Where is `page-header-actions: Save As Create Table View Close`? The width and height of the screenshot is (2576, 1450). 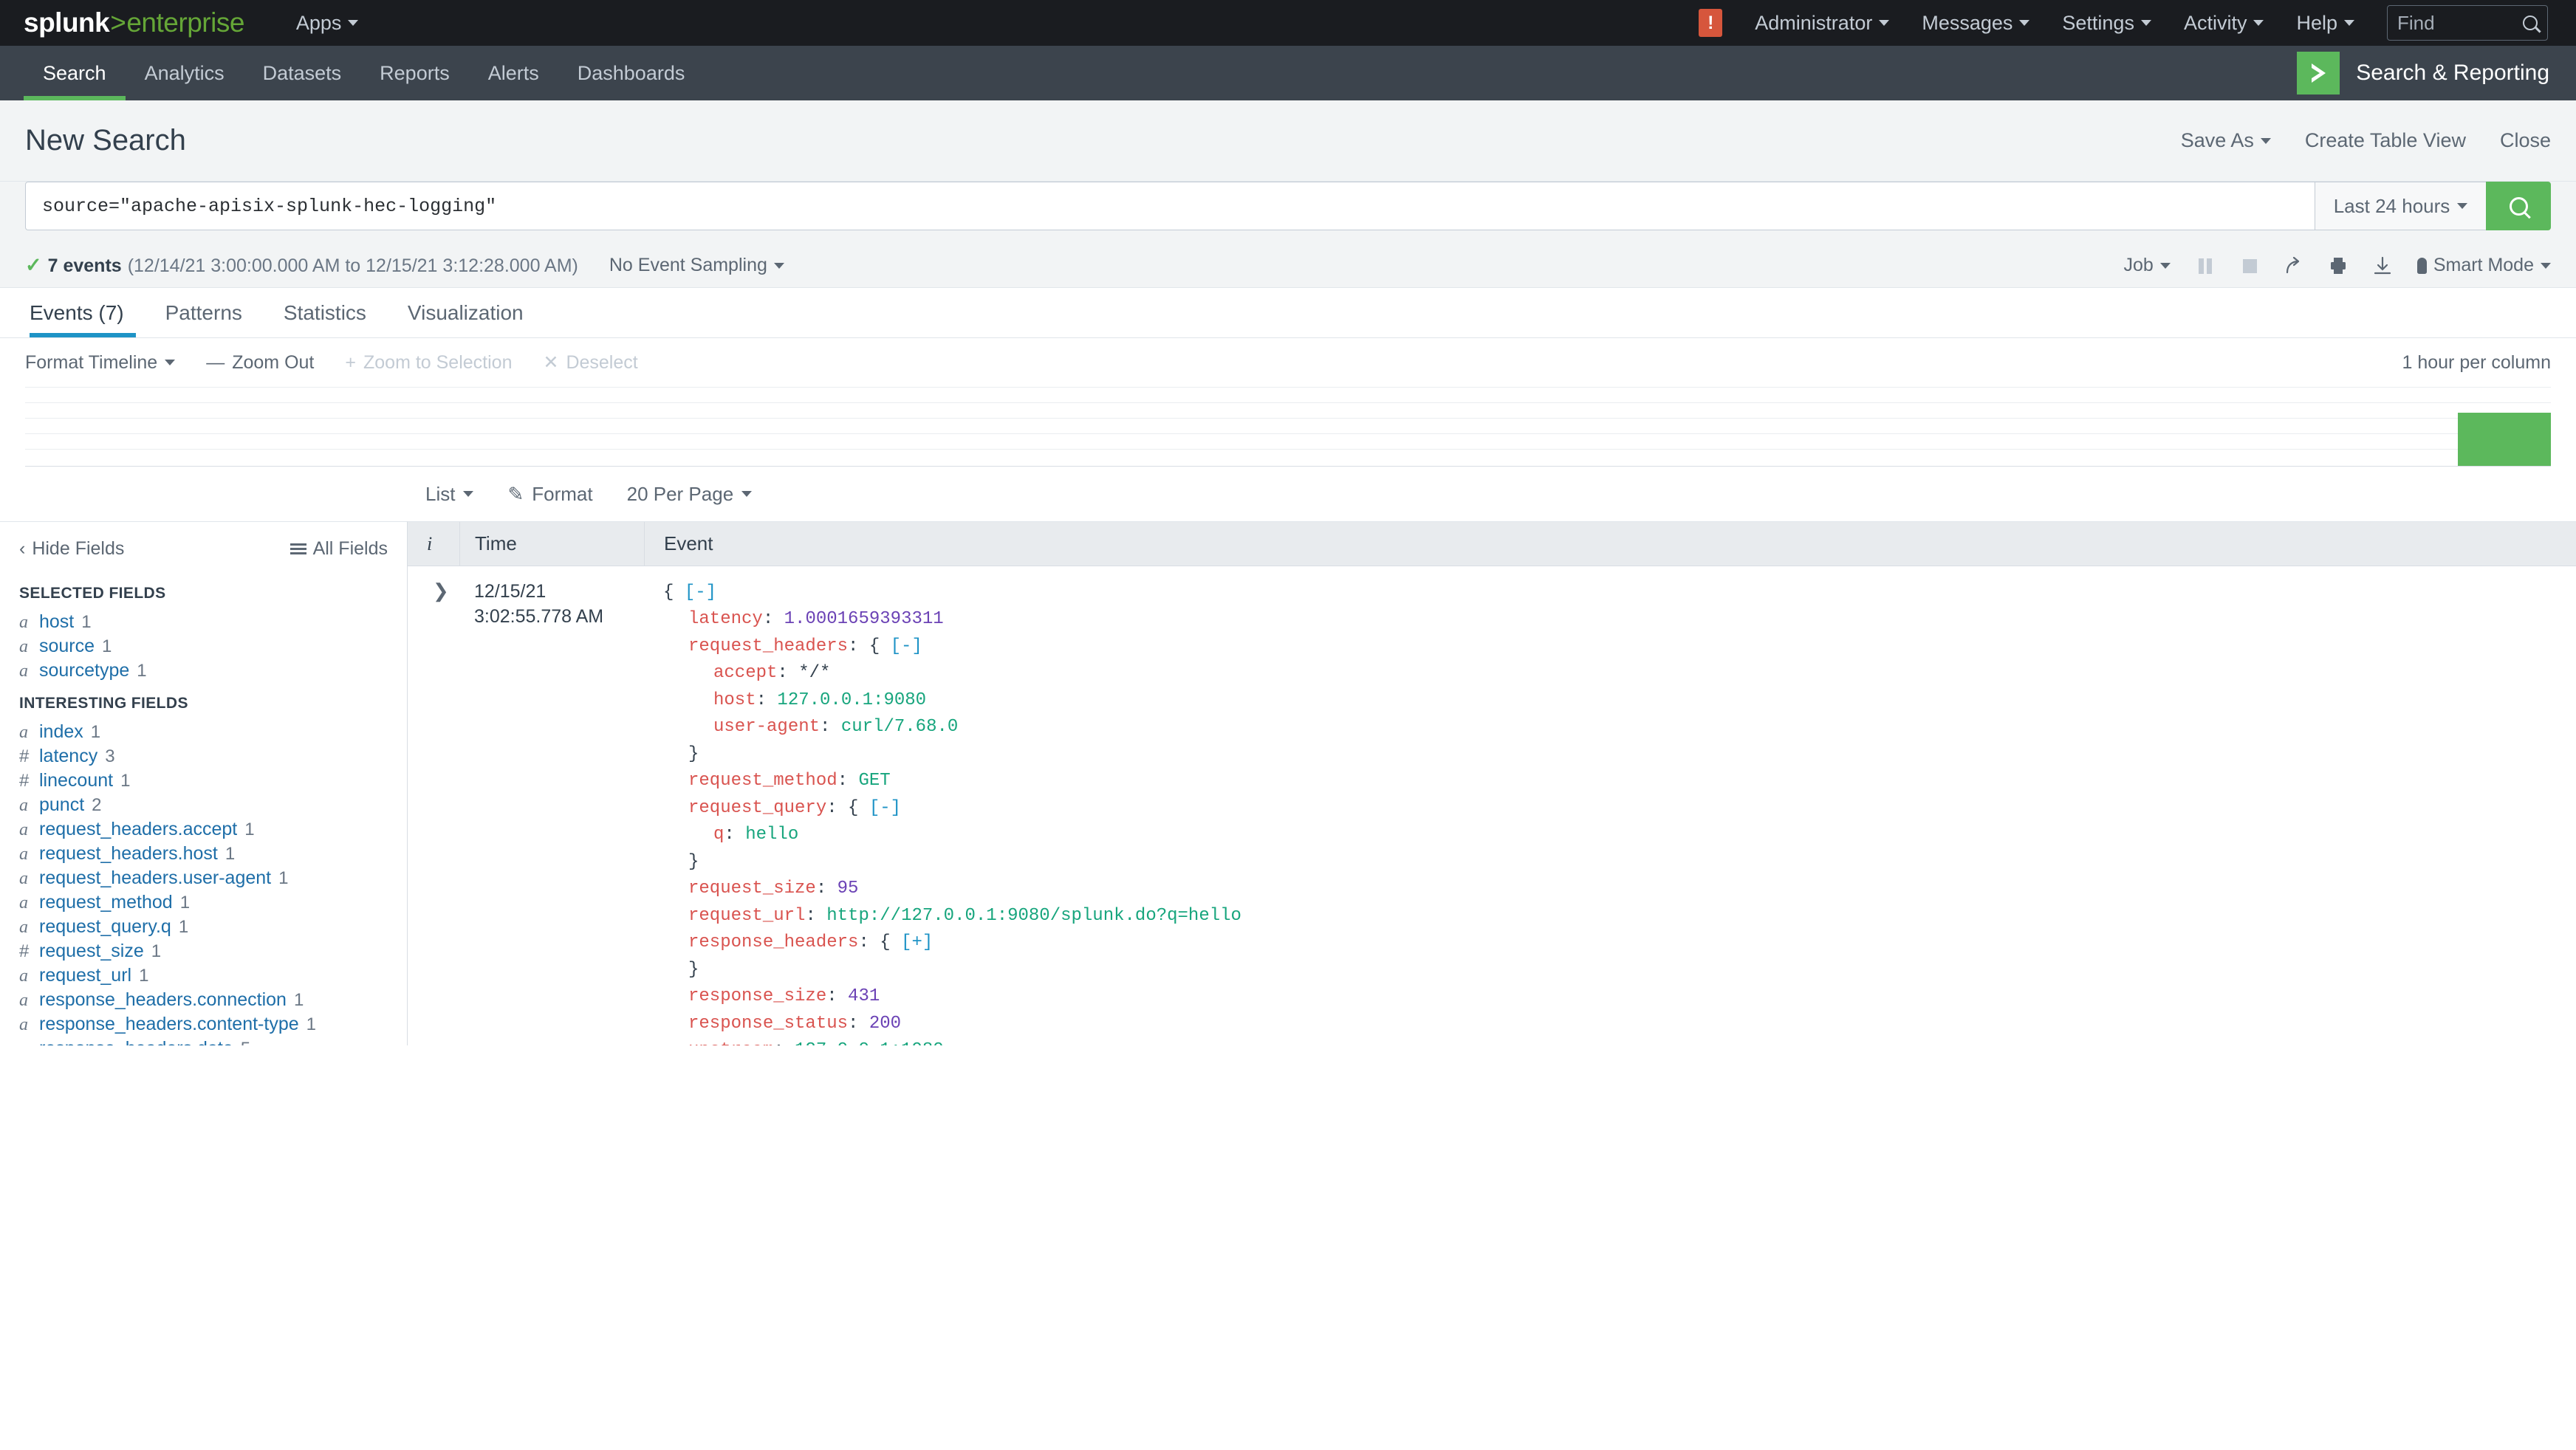 page-header-actions: Save As Create Table View Close is located at coordinates (2366, 140).